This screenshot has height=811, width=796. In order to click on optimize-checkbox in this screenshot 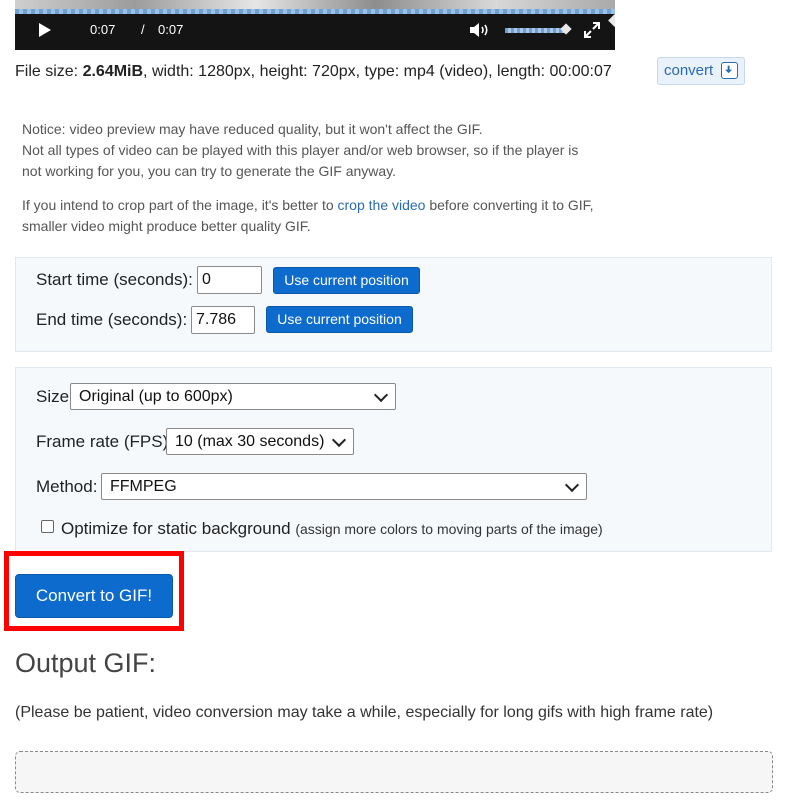, I will do `click(47, 526)`.